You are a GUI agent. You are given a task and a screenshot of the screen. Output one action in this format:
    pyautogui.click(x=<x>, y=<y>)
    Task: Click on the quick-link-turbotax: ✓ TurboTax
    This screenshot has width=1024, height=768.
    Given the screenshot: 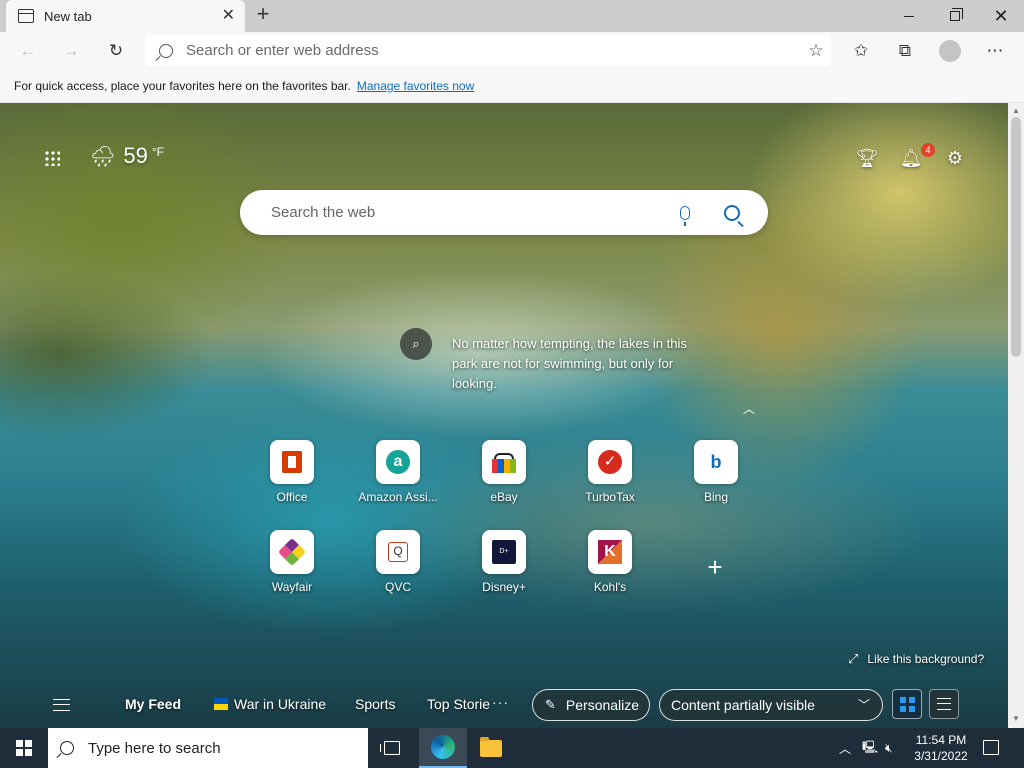 What is the action you would take?
    pyautogui.click(x=610, y=472)
    